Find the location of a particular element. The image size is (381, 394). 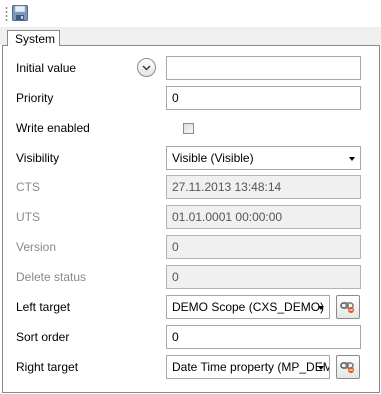

row-right-target: Right target Date Time property (MP_DEMO is located at coordinates (190, 367).